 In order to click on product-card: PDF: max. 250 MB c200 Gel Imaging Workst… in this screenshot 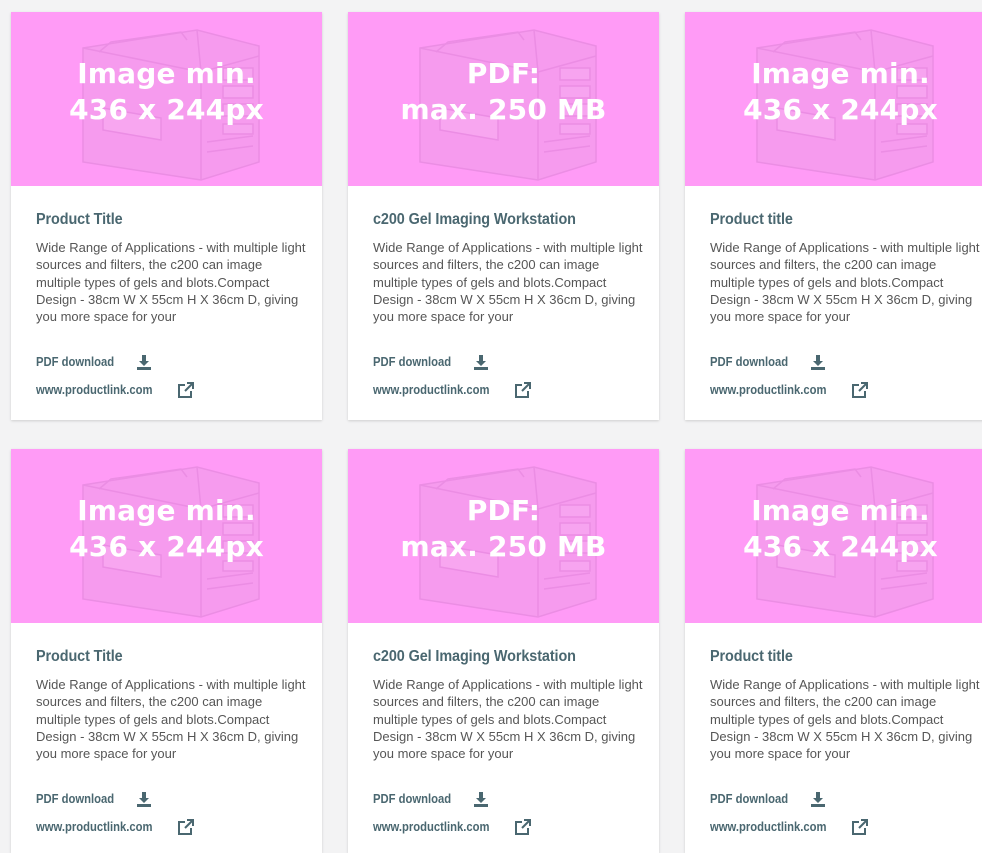, I will do `click(503, 651)`.